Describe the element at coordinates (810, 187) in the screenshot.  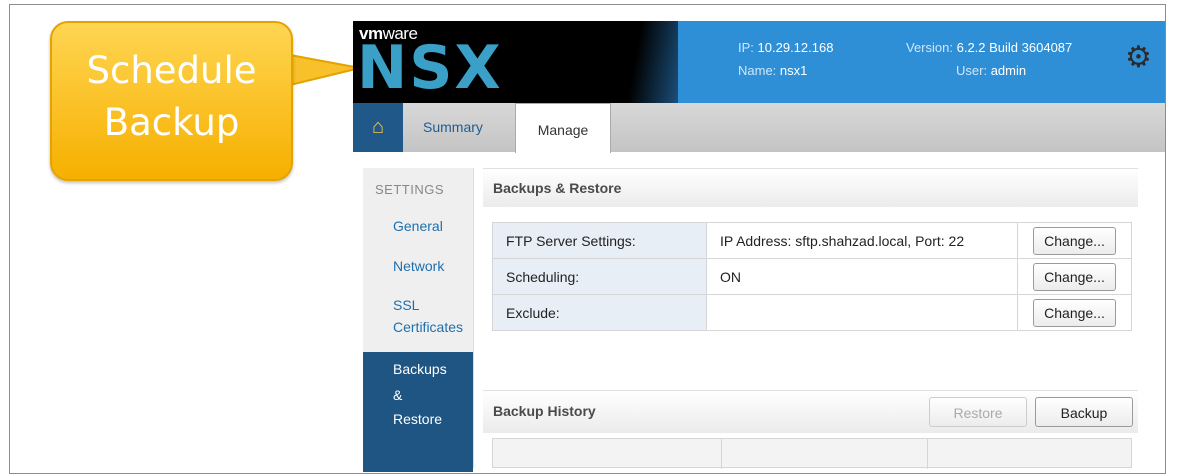
I see `backups-restore-header: Backups & Restore` at that location.